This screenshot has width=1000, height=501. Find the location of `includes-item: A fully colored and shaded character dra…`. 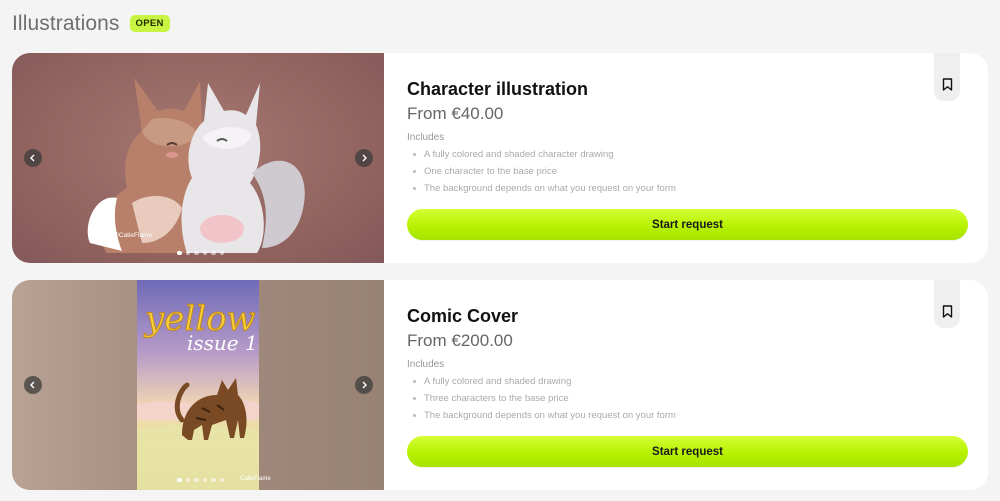

includes-item: A fully colored and shaded character dra… is located at coordinates (544, 154).